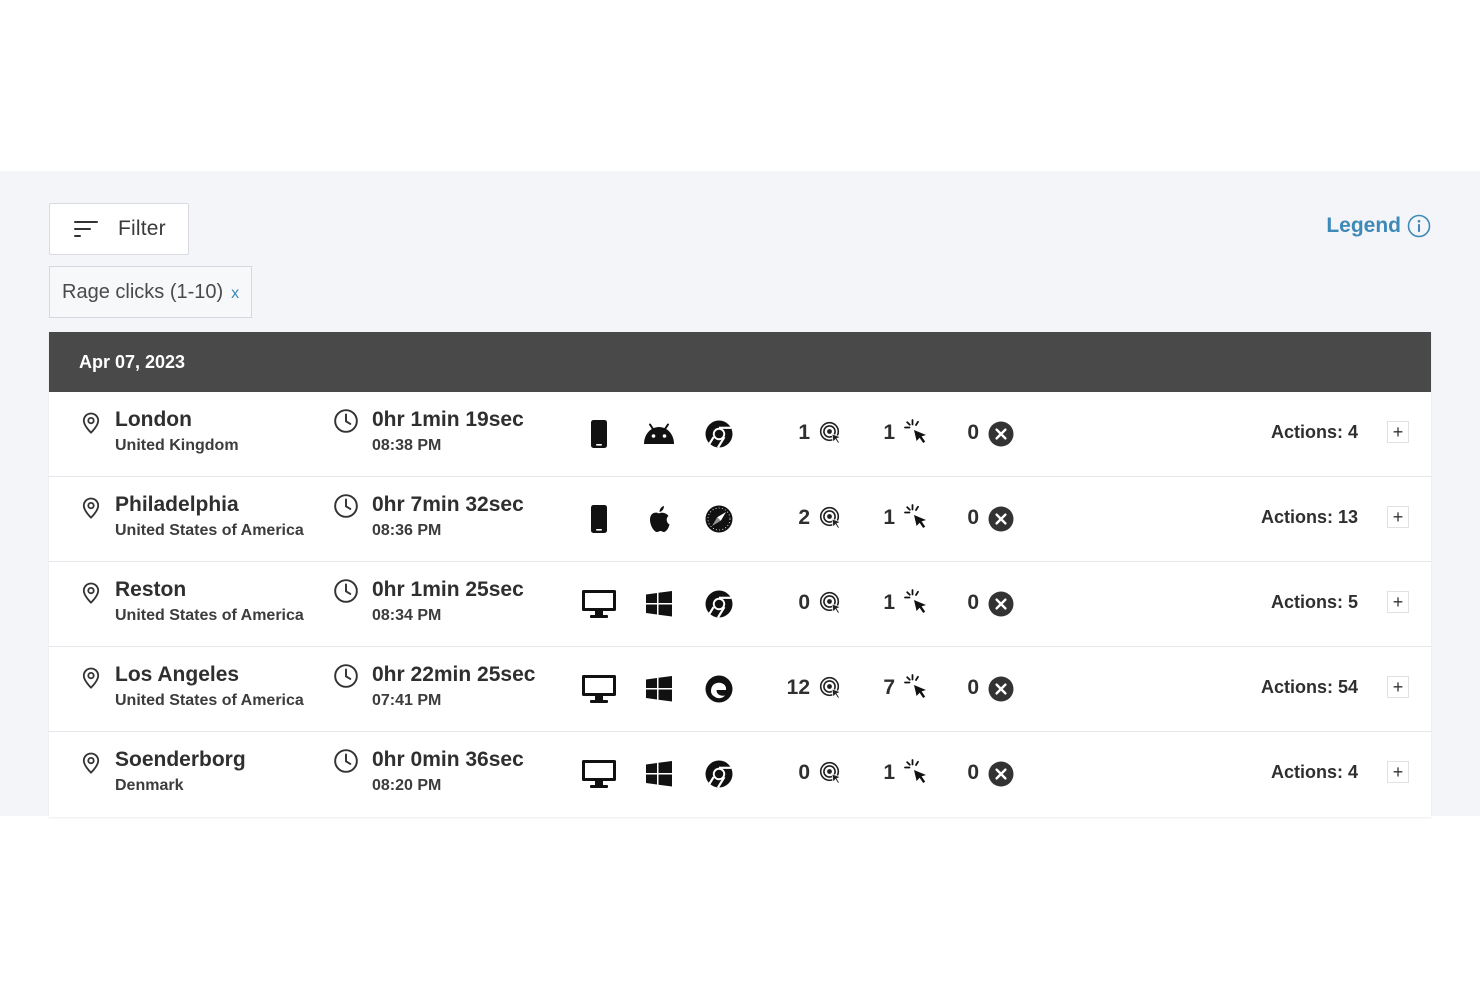 Image resolution: width=1480 pixels, height=987 pixels. What do you see at coordinates (719, 519) in the screenshot?
I see `safari-icon` at bounding box center [719, 519].